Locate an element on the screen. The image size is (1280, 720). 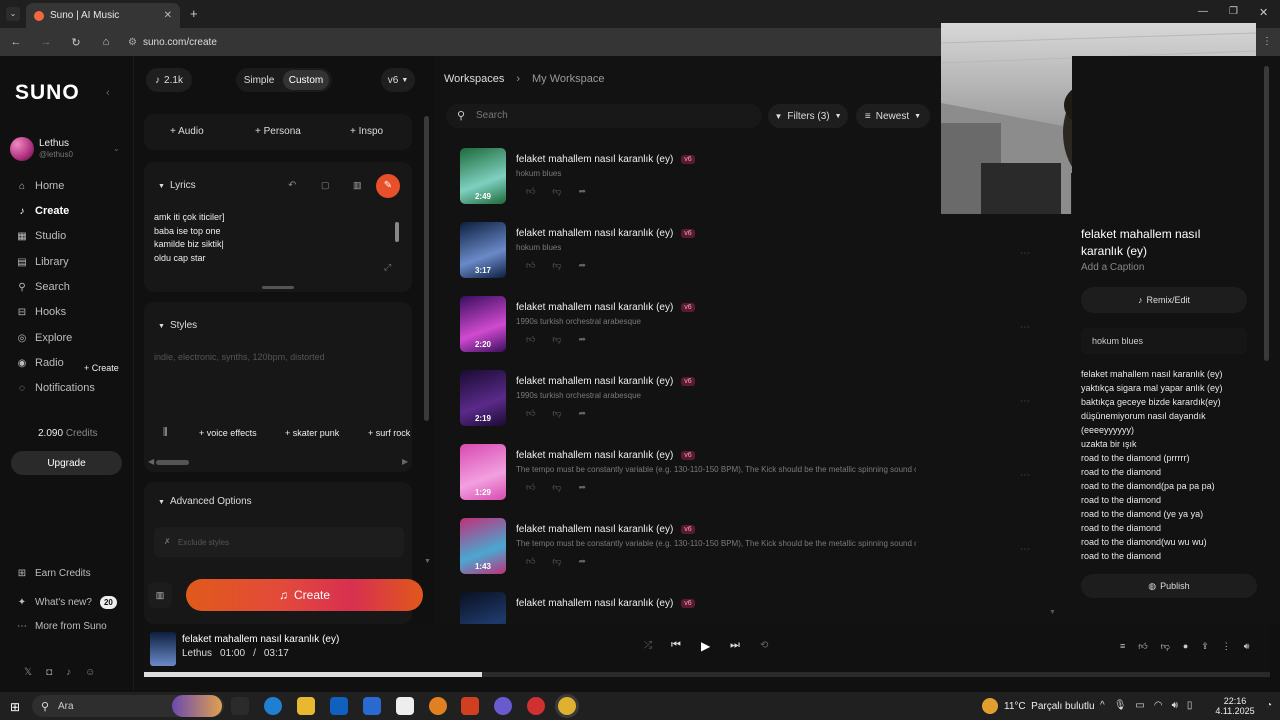
sidebar-item-home: ⌂ Home is located at coordinates (40, 186).